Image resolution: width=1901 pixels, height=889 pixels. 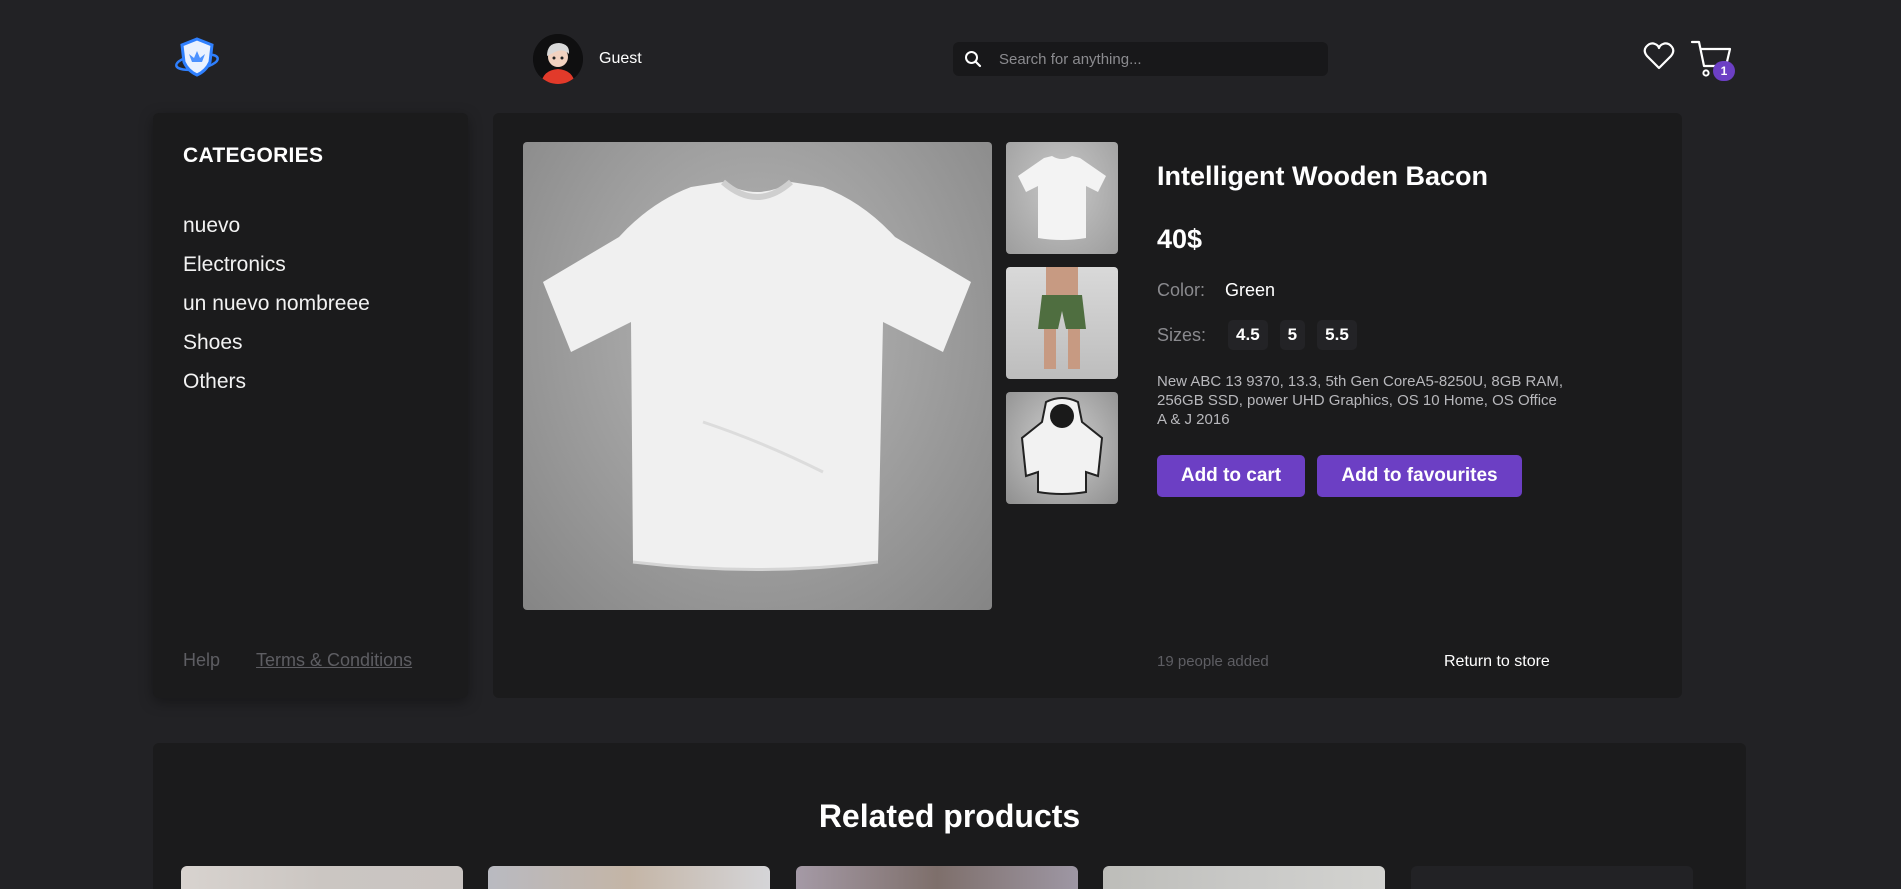 I want to click on category-item: Electronics, so click(x=276, y=264).